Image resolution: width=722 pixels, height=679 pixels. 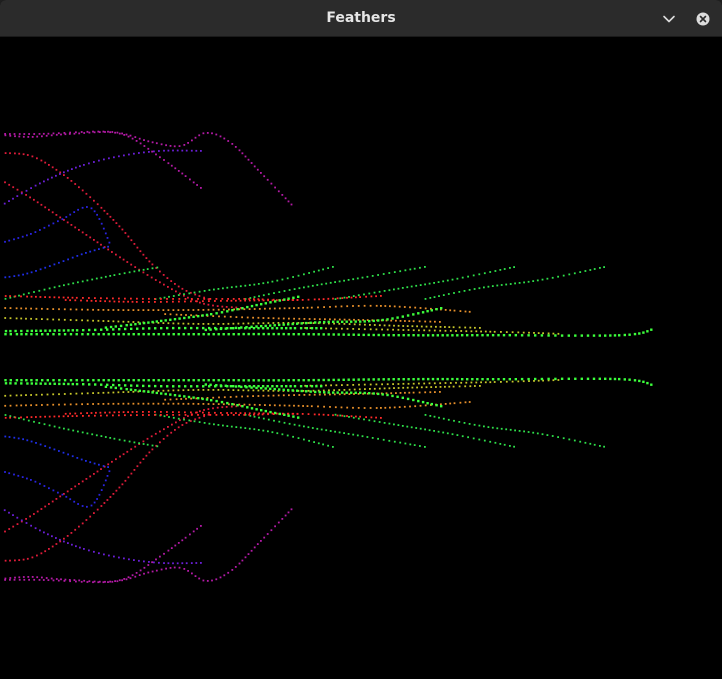 I want to click on window-title: Feathers, so click(x=361, y=18).